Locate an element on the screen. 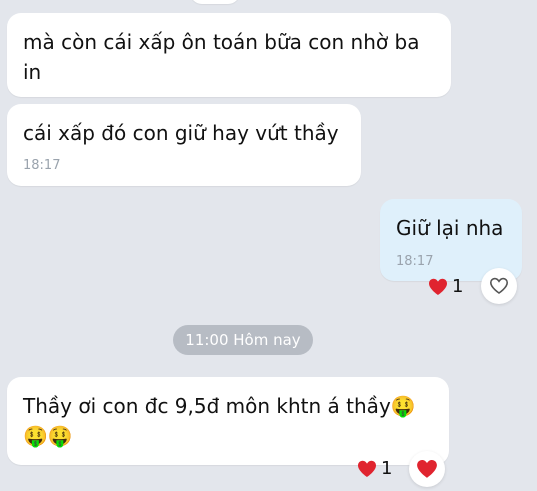  message-bubble-incoming: Thầy ơi con đc 9,5đ môn khtn á thầy🤑 🤑🤑 is located at coordinates (228, 421).